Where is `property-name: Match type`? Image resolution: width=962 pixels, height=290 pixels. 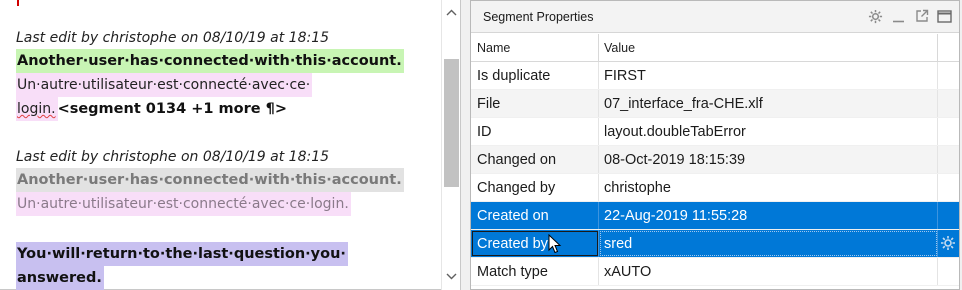 property-name: Match type is located at coordinates (535, 271).